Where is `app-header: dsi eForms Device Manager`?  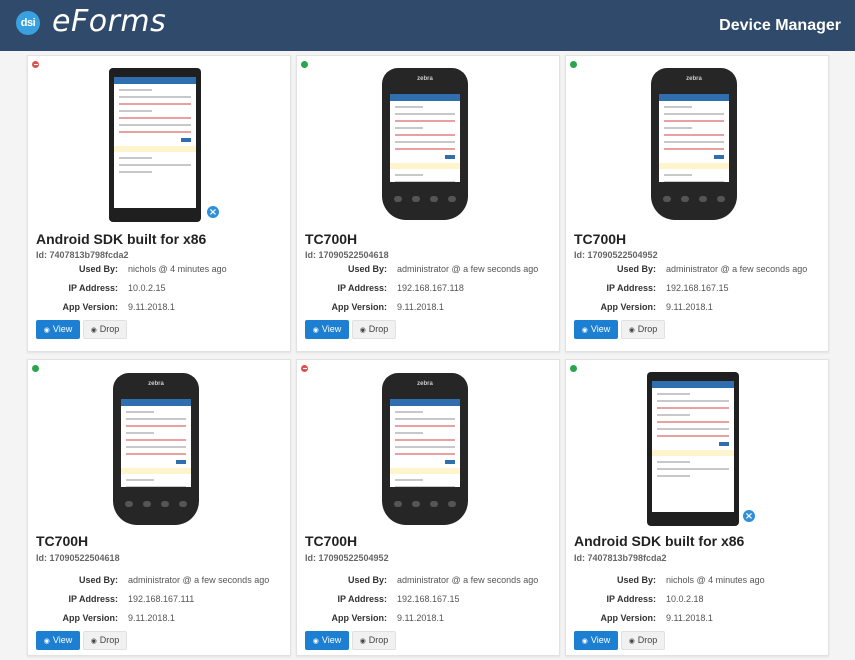
app-header: dsi eForms Device Manager is located at coordinates (427, 25).